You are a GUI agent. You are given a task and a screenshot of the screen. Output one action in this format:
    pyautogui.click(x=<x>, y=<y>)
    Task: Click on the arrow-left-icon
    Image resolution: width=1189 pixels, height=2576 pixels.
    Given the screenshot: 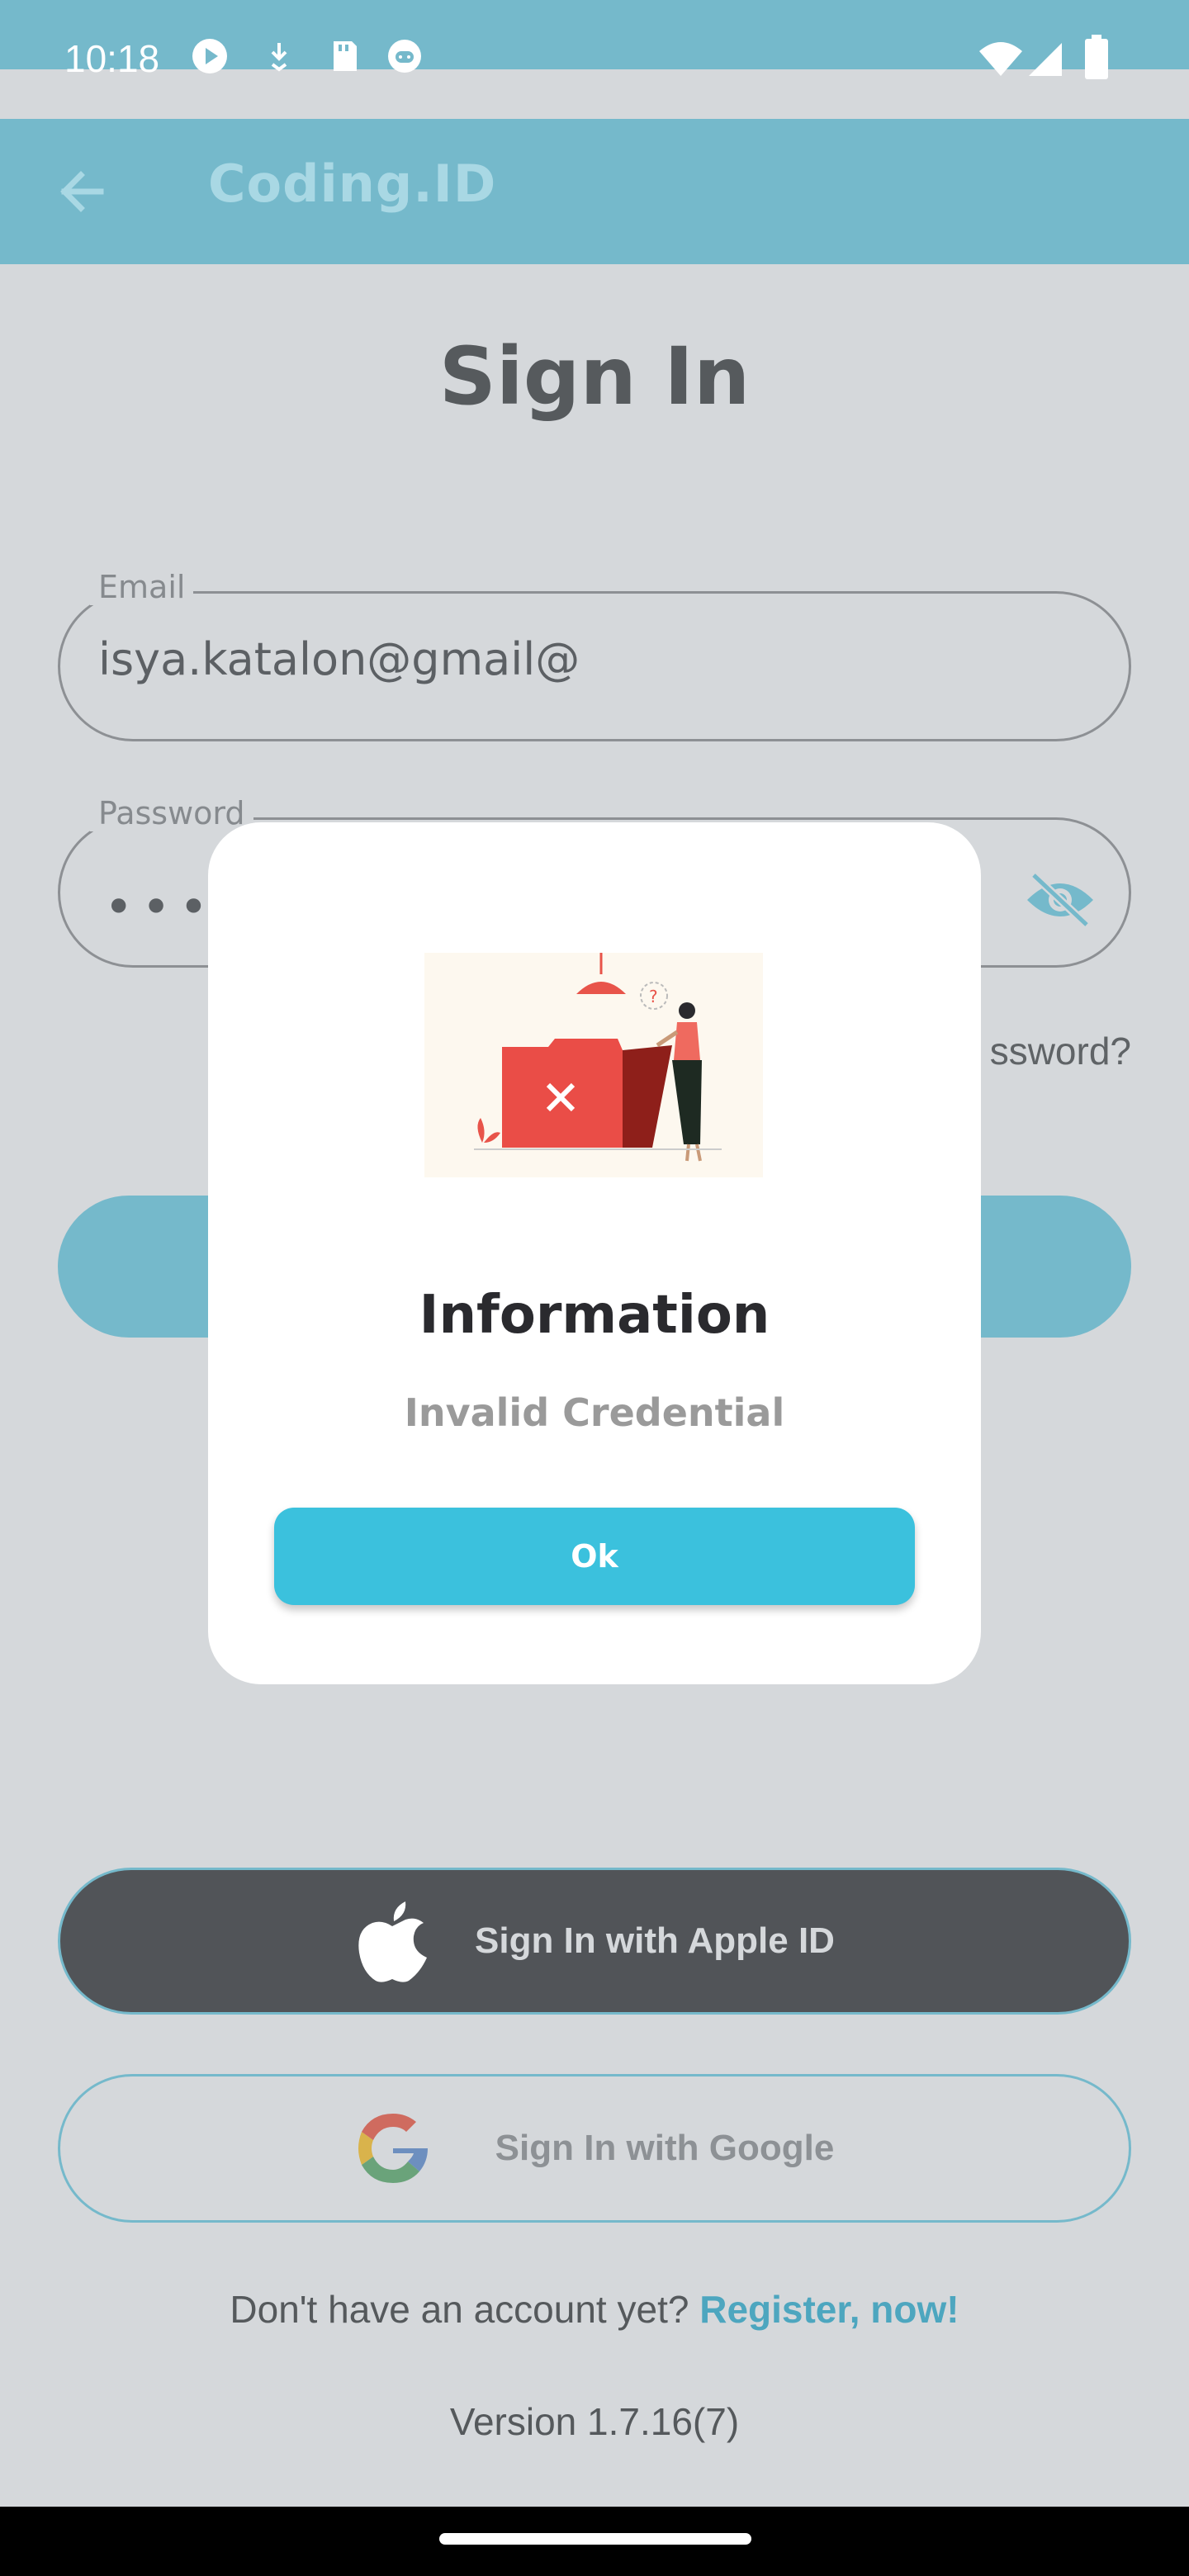 What is the action you would take?
    pyautogui.click(x=82, y=191)
    